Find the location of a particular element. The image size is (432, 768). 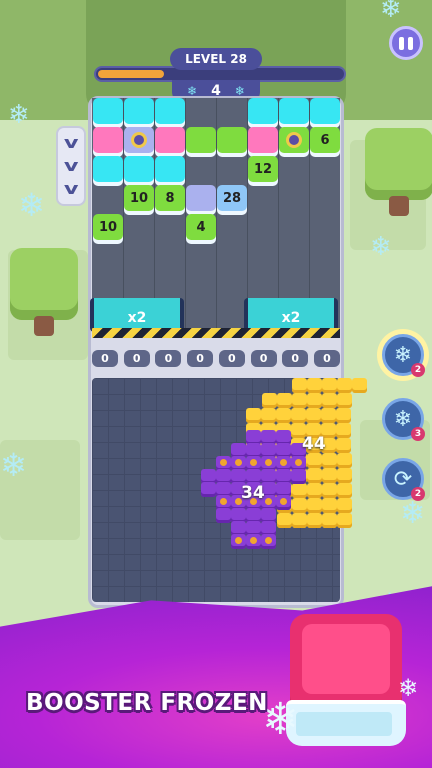

yellow-cluster-count: 44 is located at coordinates (314, 444).